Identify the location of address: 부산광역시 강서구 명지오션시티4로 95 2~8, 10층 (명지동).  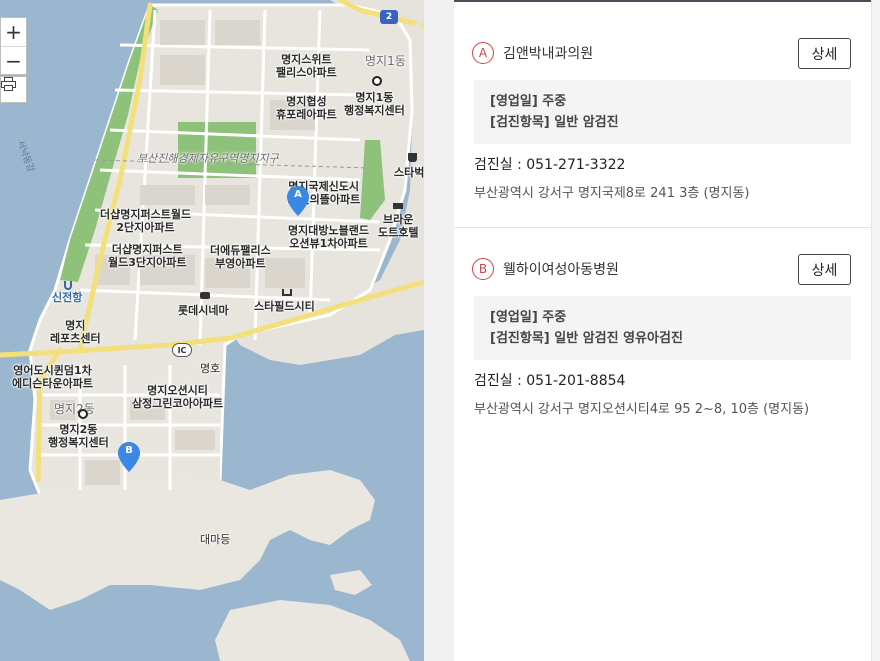
(642, 409).